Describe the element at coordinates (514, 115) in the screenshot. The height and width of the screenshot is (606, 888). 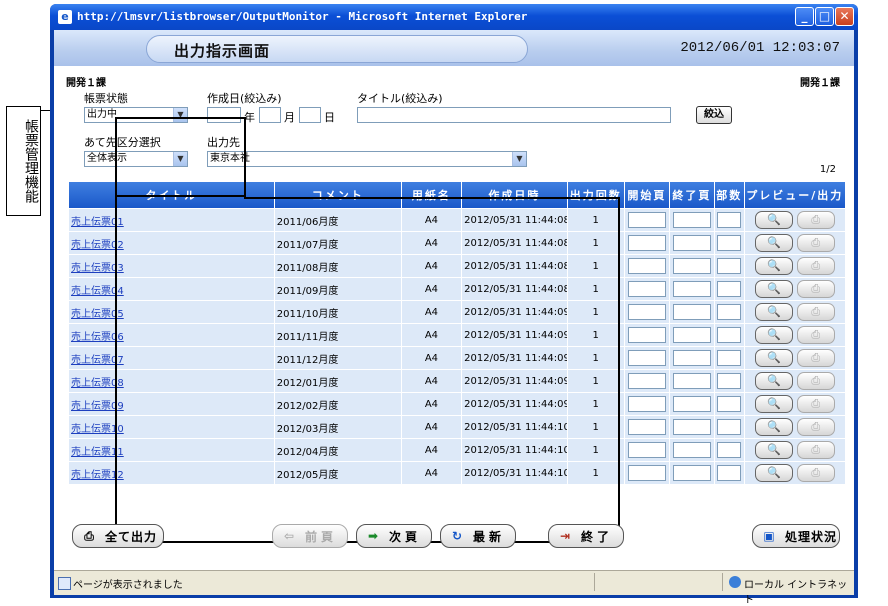
I see `title-filter-input` at that location.